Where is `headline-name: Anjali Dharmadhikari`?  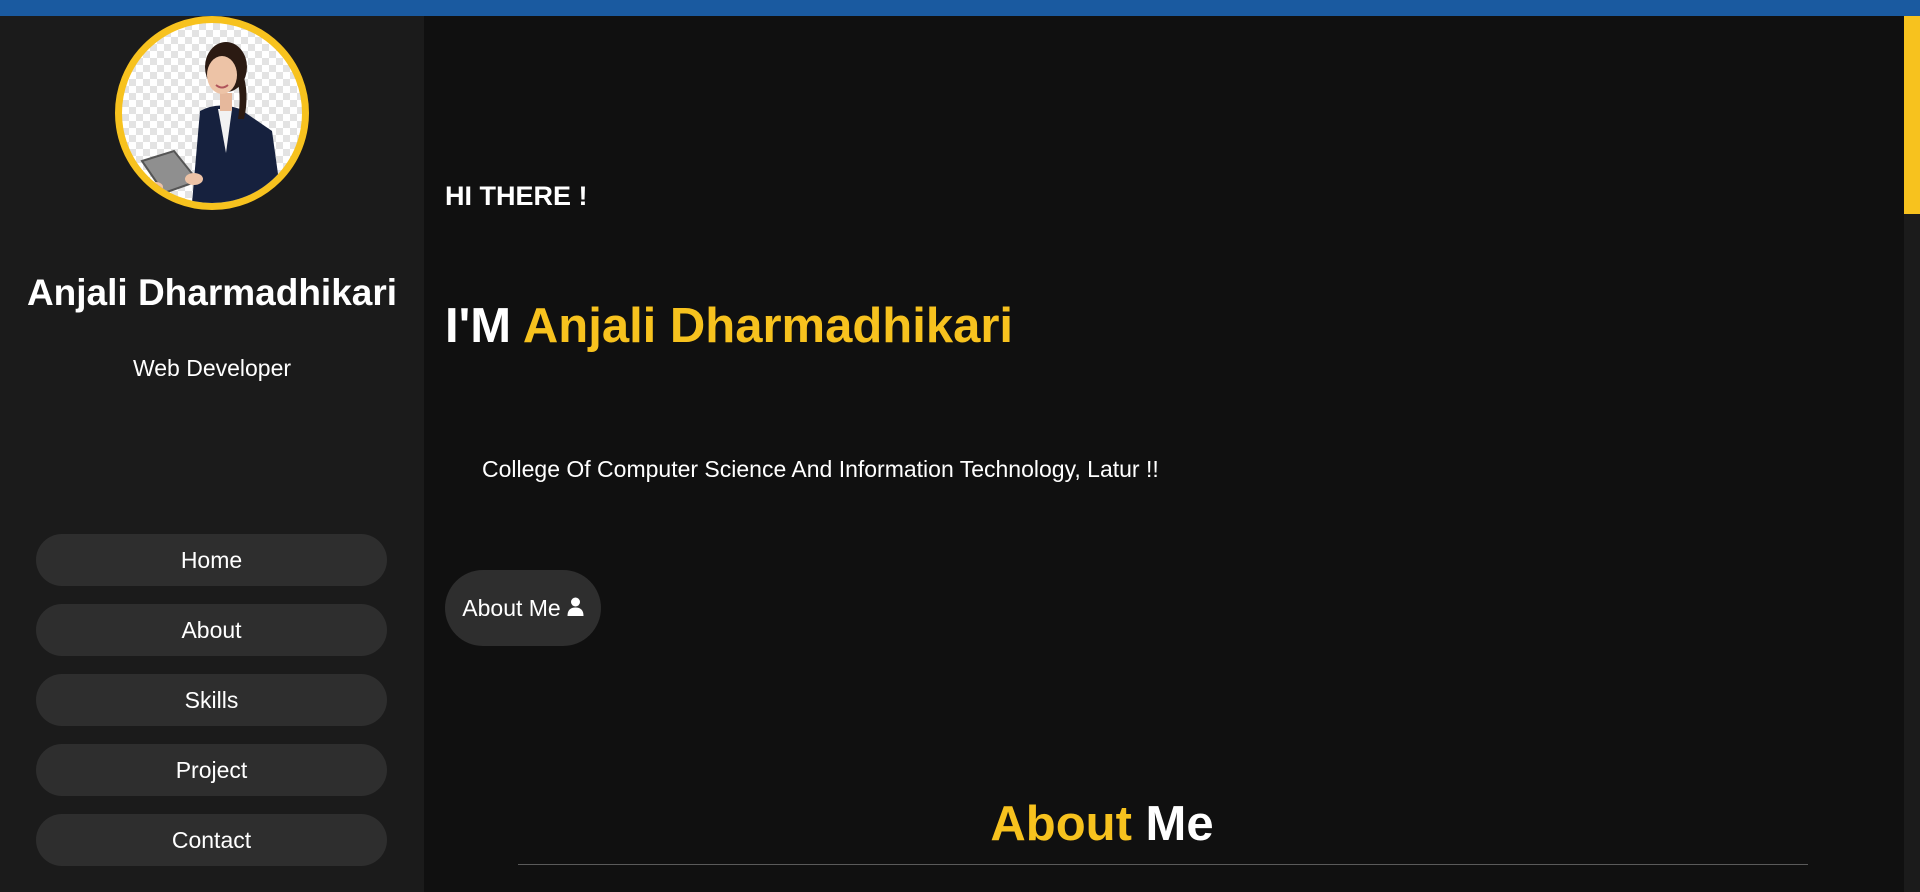
headline-name: Anjali Dharmadhikari is located at coordinates (768, 326).